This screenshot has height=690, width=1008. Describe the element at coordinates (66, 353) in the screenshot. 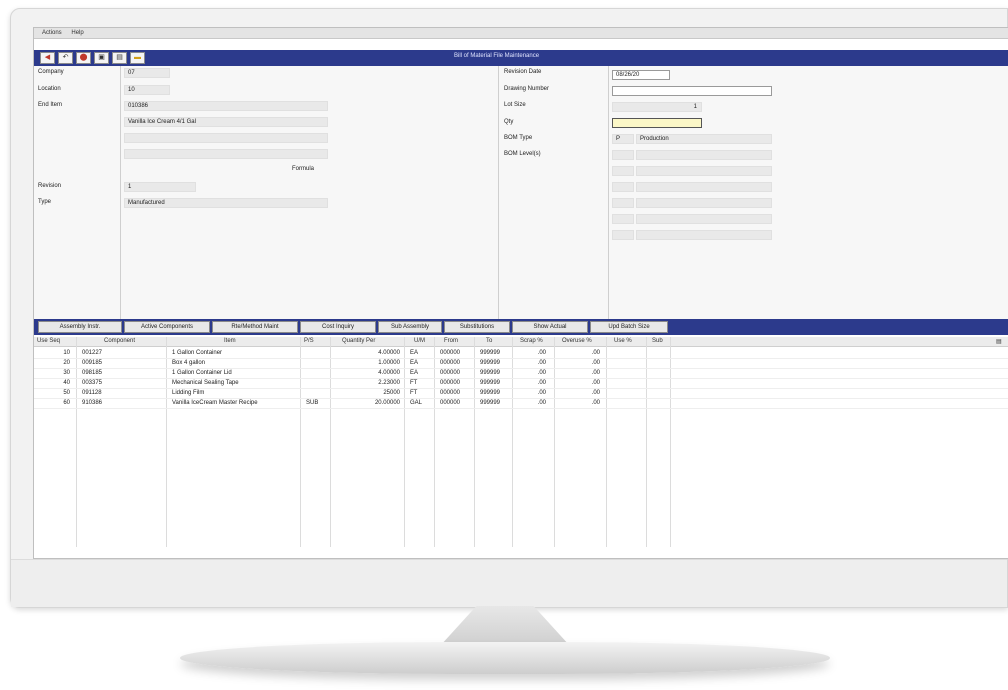

I see `cell-use-seq: 10` at that location.